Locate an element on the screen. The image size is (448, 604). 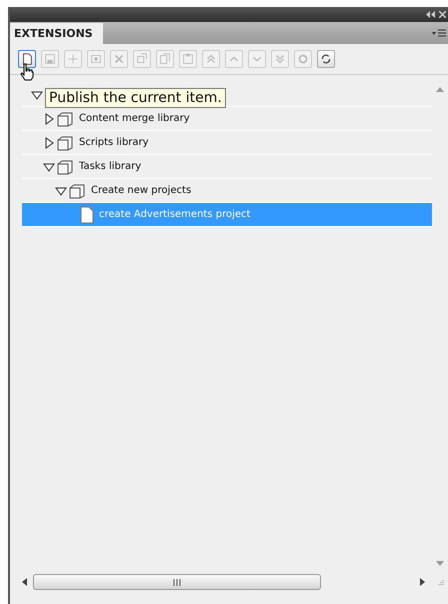
menu-icon is located at coordinates (439, 33).